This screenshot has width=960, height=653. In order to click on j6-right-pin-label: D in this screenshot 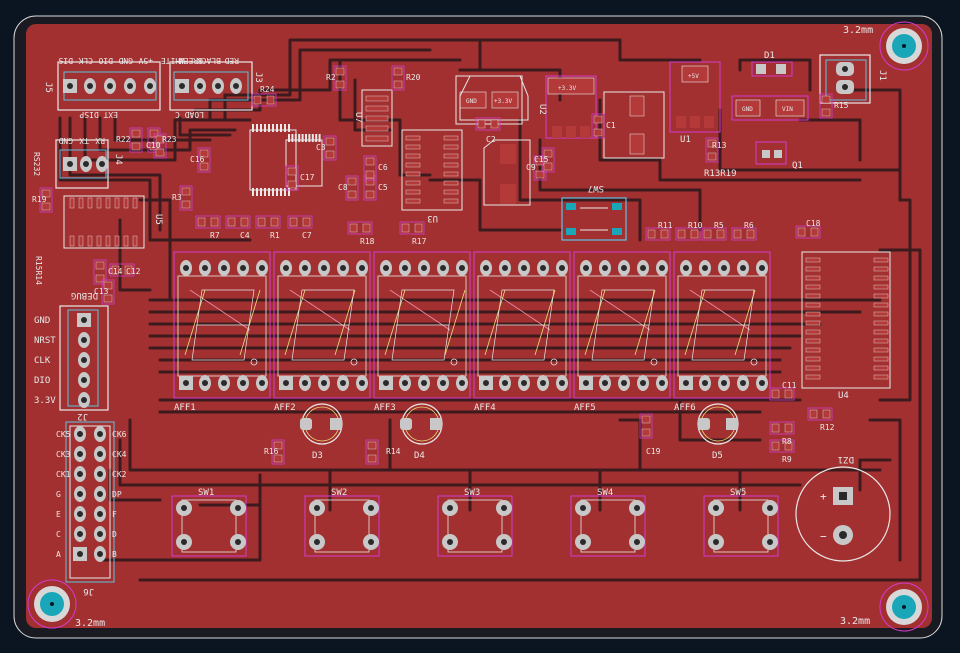, I will do `click(114, 534)`.